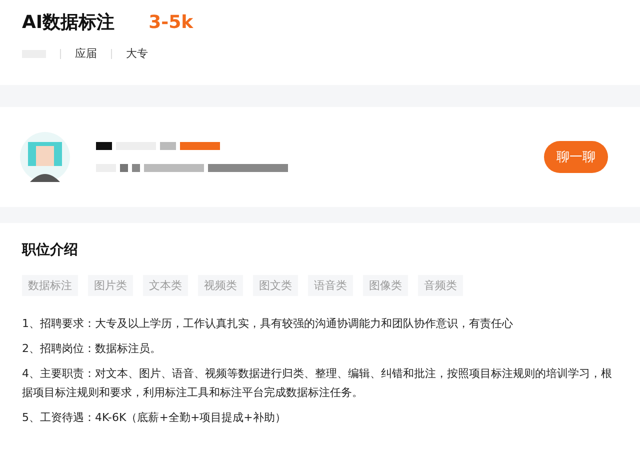 This screenshot has height=460, width=640. I want to click on keyword-tag: 图文类, so click(275, 285).